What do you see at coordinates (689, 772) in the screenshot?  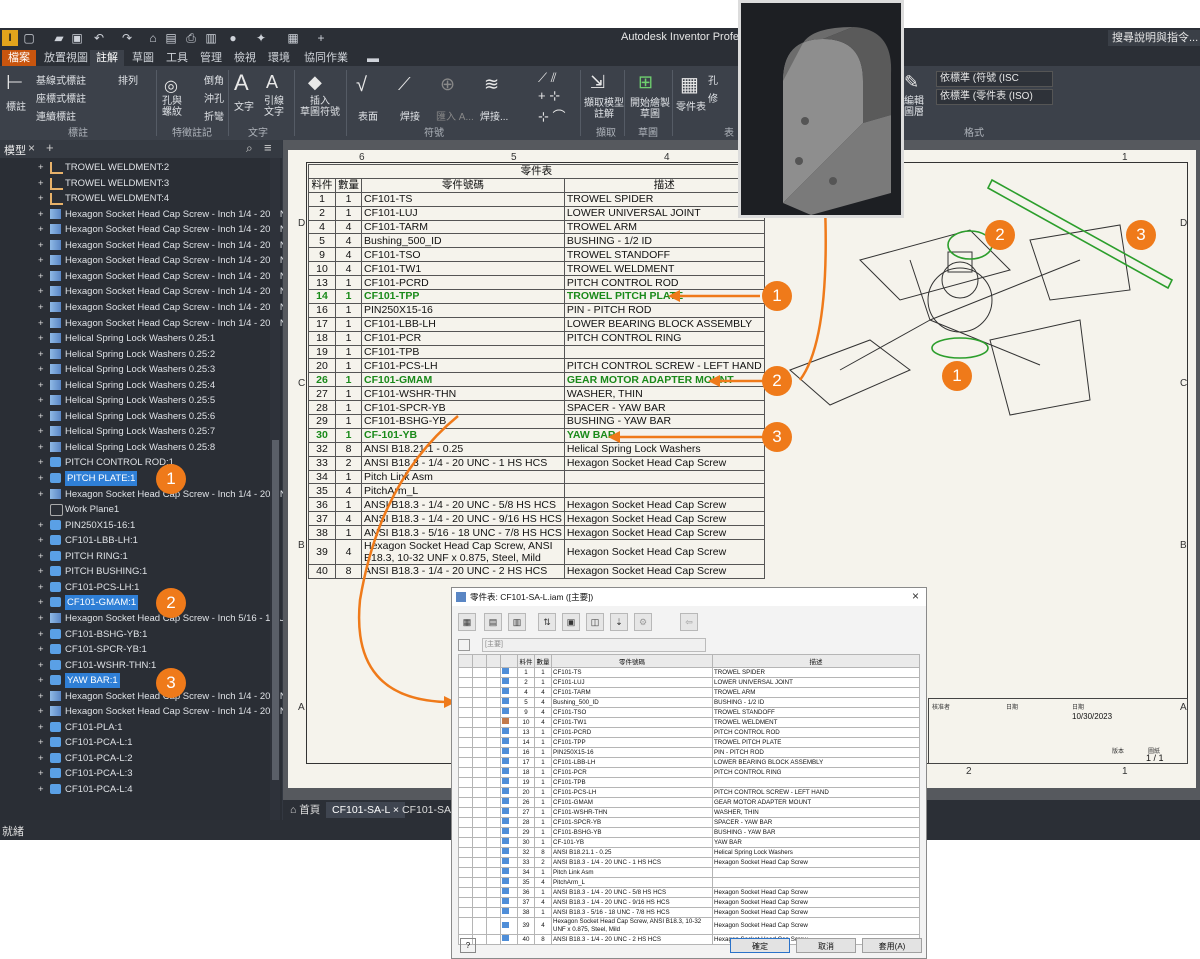 I see `dialog-table-row: 18 1 CF101-PCR PITCH CONTROL RING` at bounding box center [689, 772].